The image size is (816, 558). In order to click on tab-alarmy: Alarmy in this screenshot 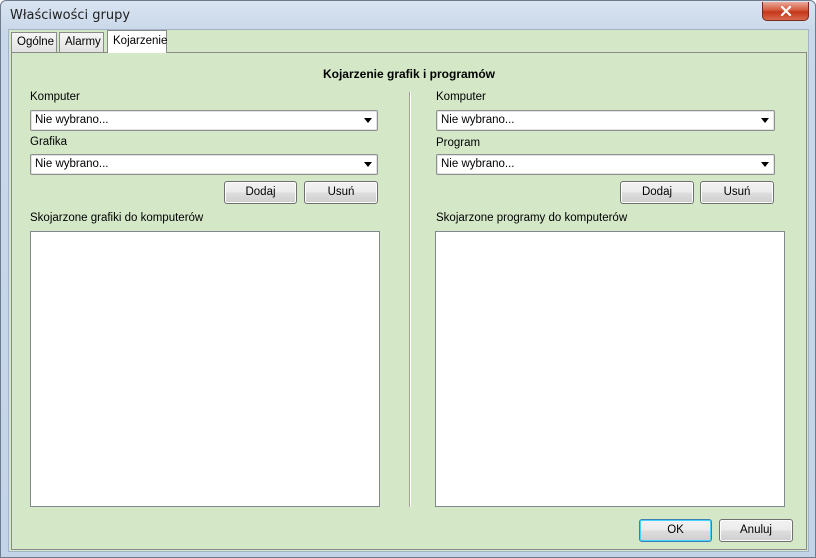, I will do `click(81, 42)`.